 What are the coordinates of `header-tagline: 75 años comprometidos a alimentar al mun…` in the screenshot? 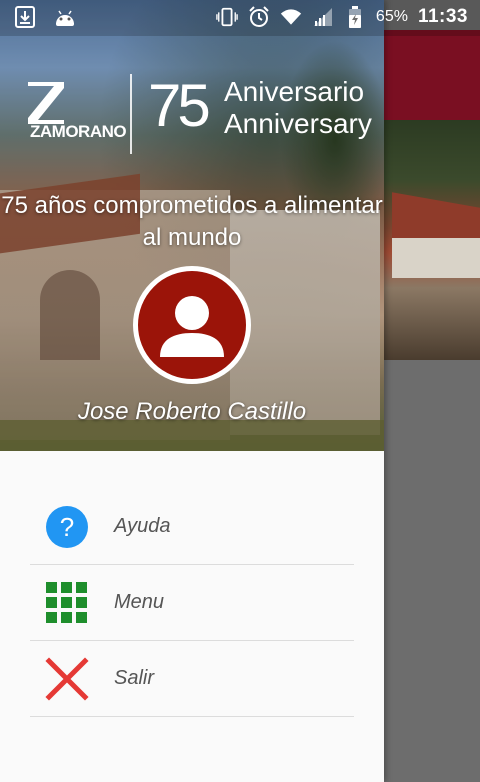 It's located at (192, 221).